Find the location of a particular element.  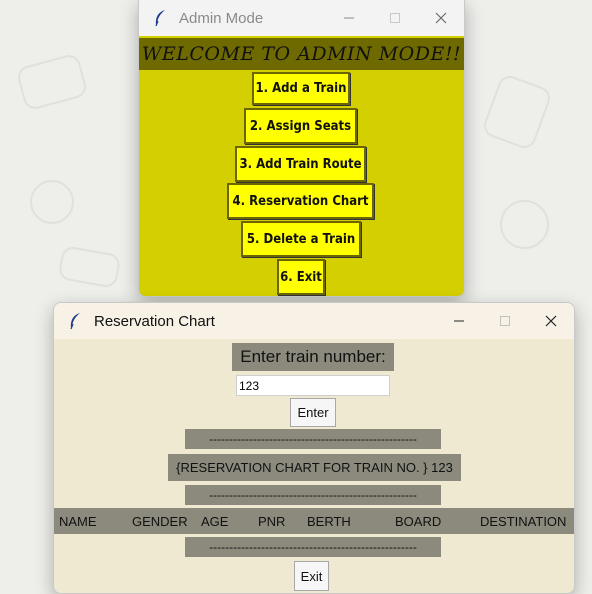

chart-heading: {RESERVATION CHART FOR TRAIN NO. } 123 is located at coordinates (314, 467).